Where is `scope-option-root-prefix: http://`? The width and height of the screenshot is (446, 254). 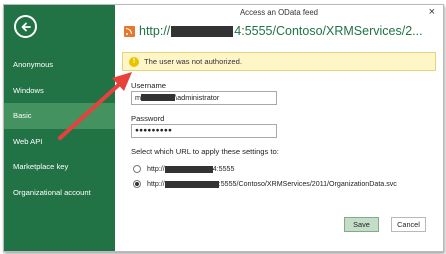
scope-option-root-prefix: http:// is located at coordinates (156, 169).